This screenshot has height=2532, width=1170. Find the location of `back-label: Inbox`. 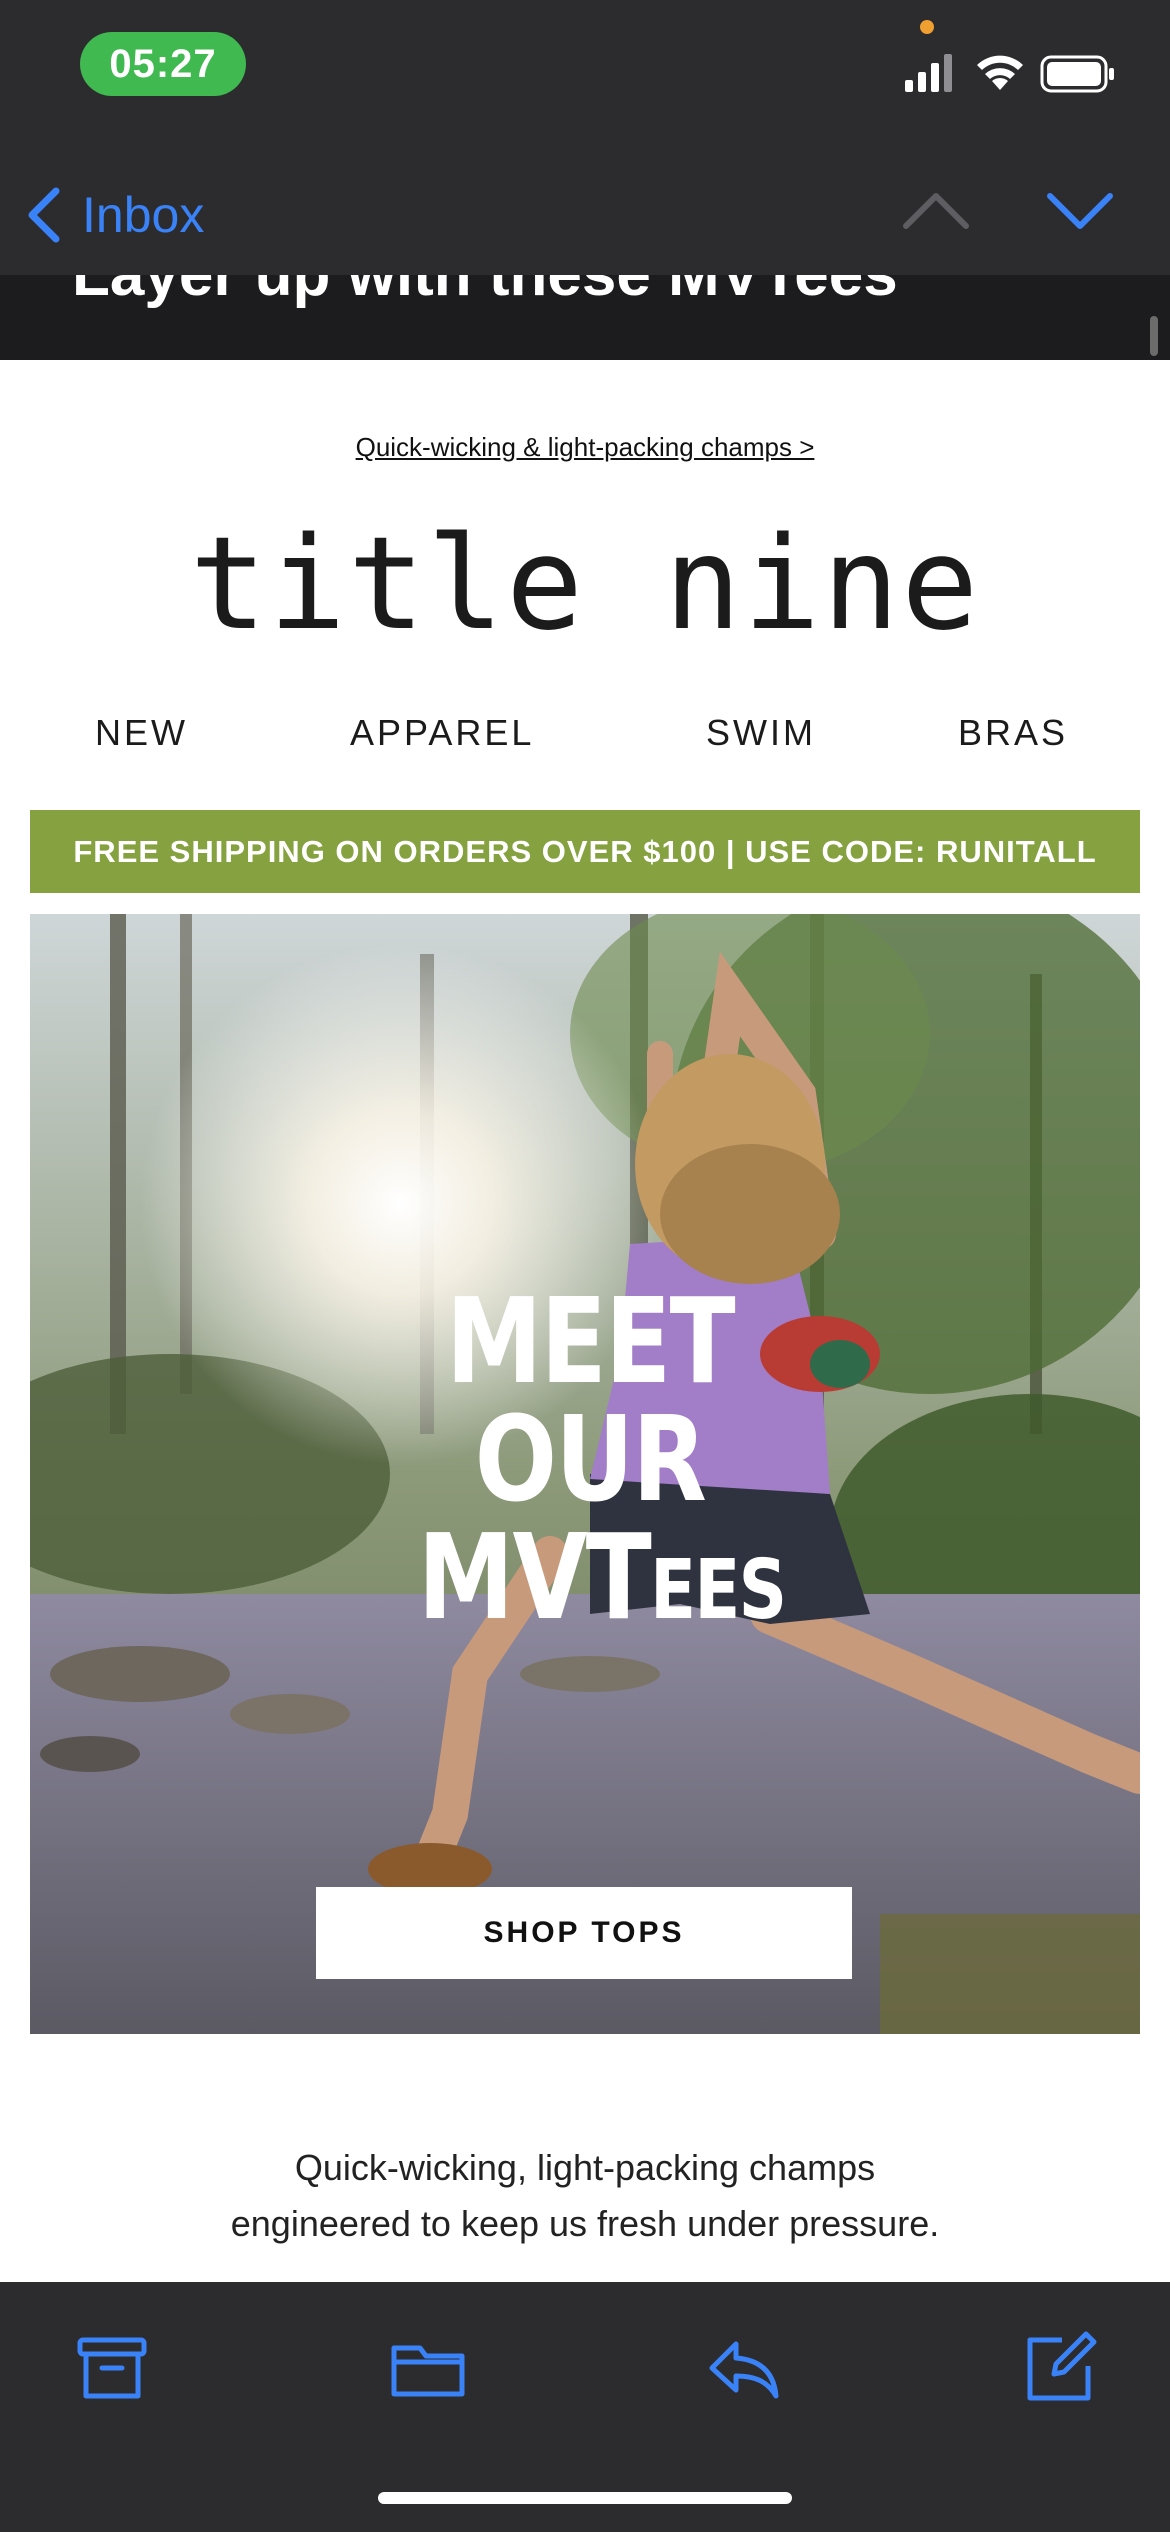

back-label: Inbox is located at coordinates (143, 215).